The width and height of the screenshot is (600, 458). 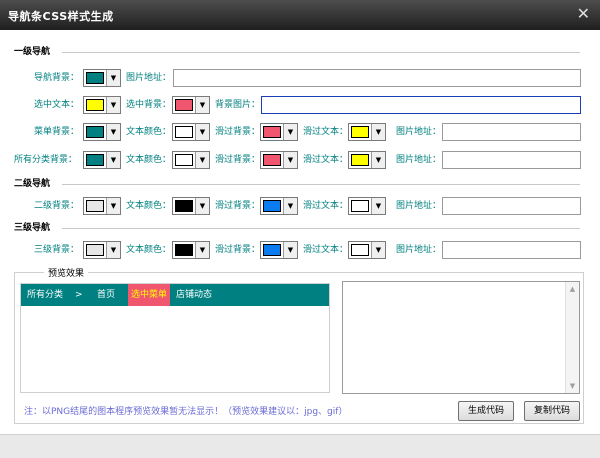 I want to click on preview-nav-all-categories: 所有分类, so click(x=45, y=295).